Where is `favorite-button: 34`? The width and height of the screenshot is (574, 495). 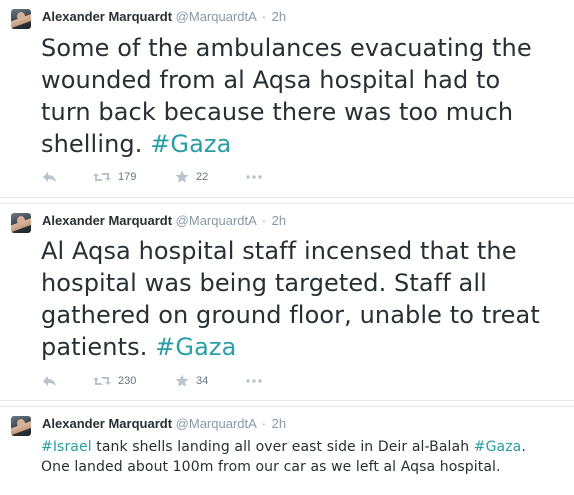 favorite-button: 34 is located at coordinates (191, 381).